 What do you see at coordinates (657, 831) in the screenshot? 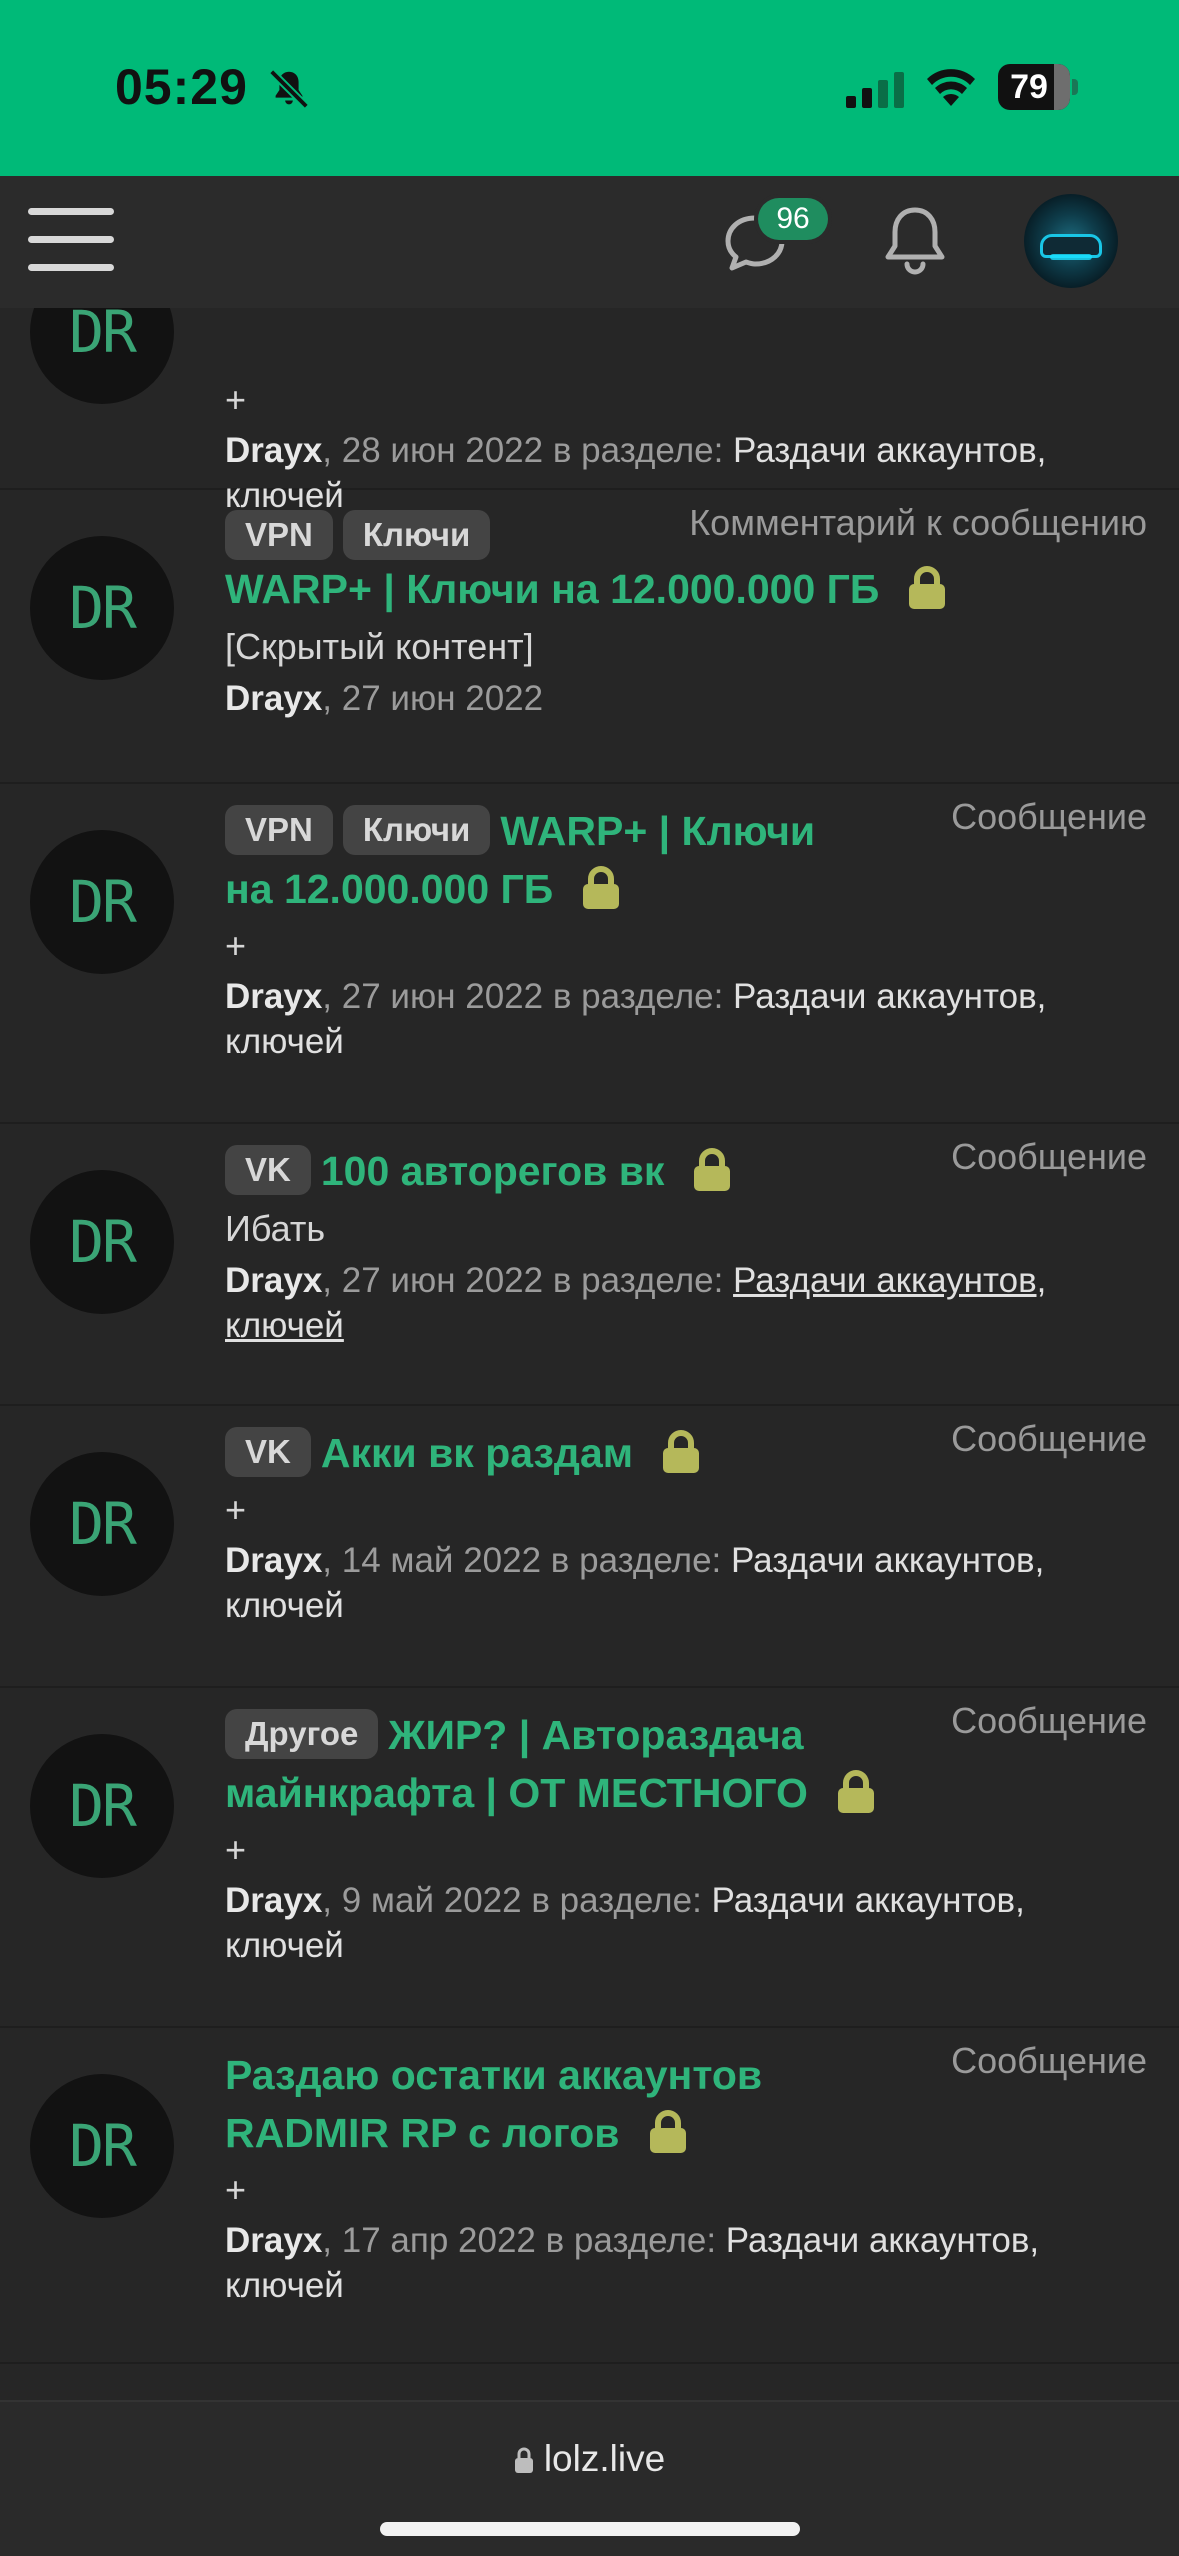
I see `thread-title-text: WARP+ | Ключи` at bounding box center [657, 831].